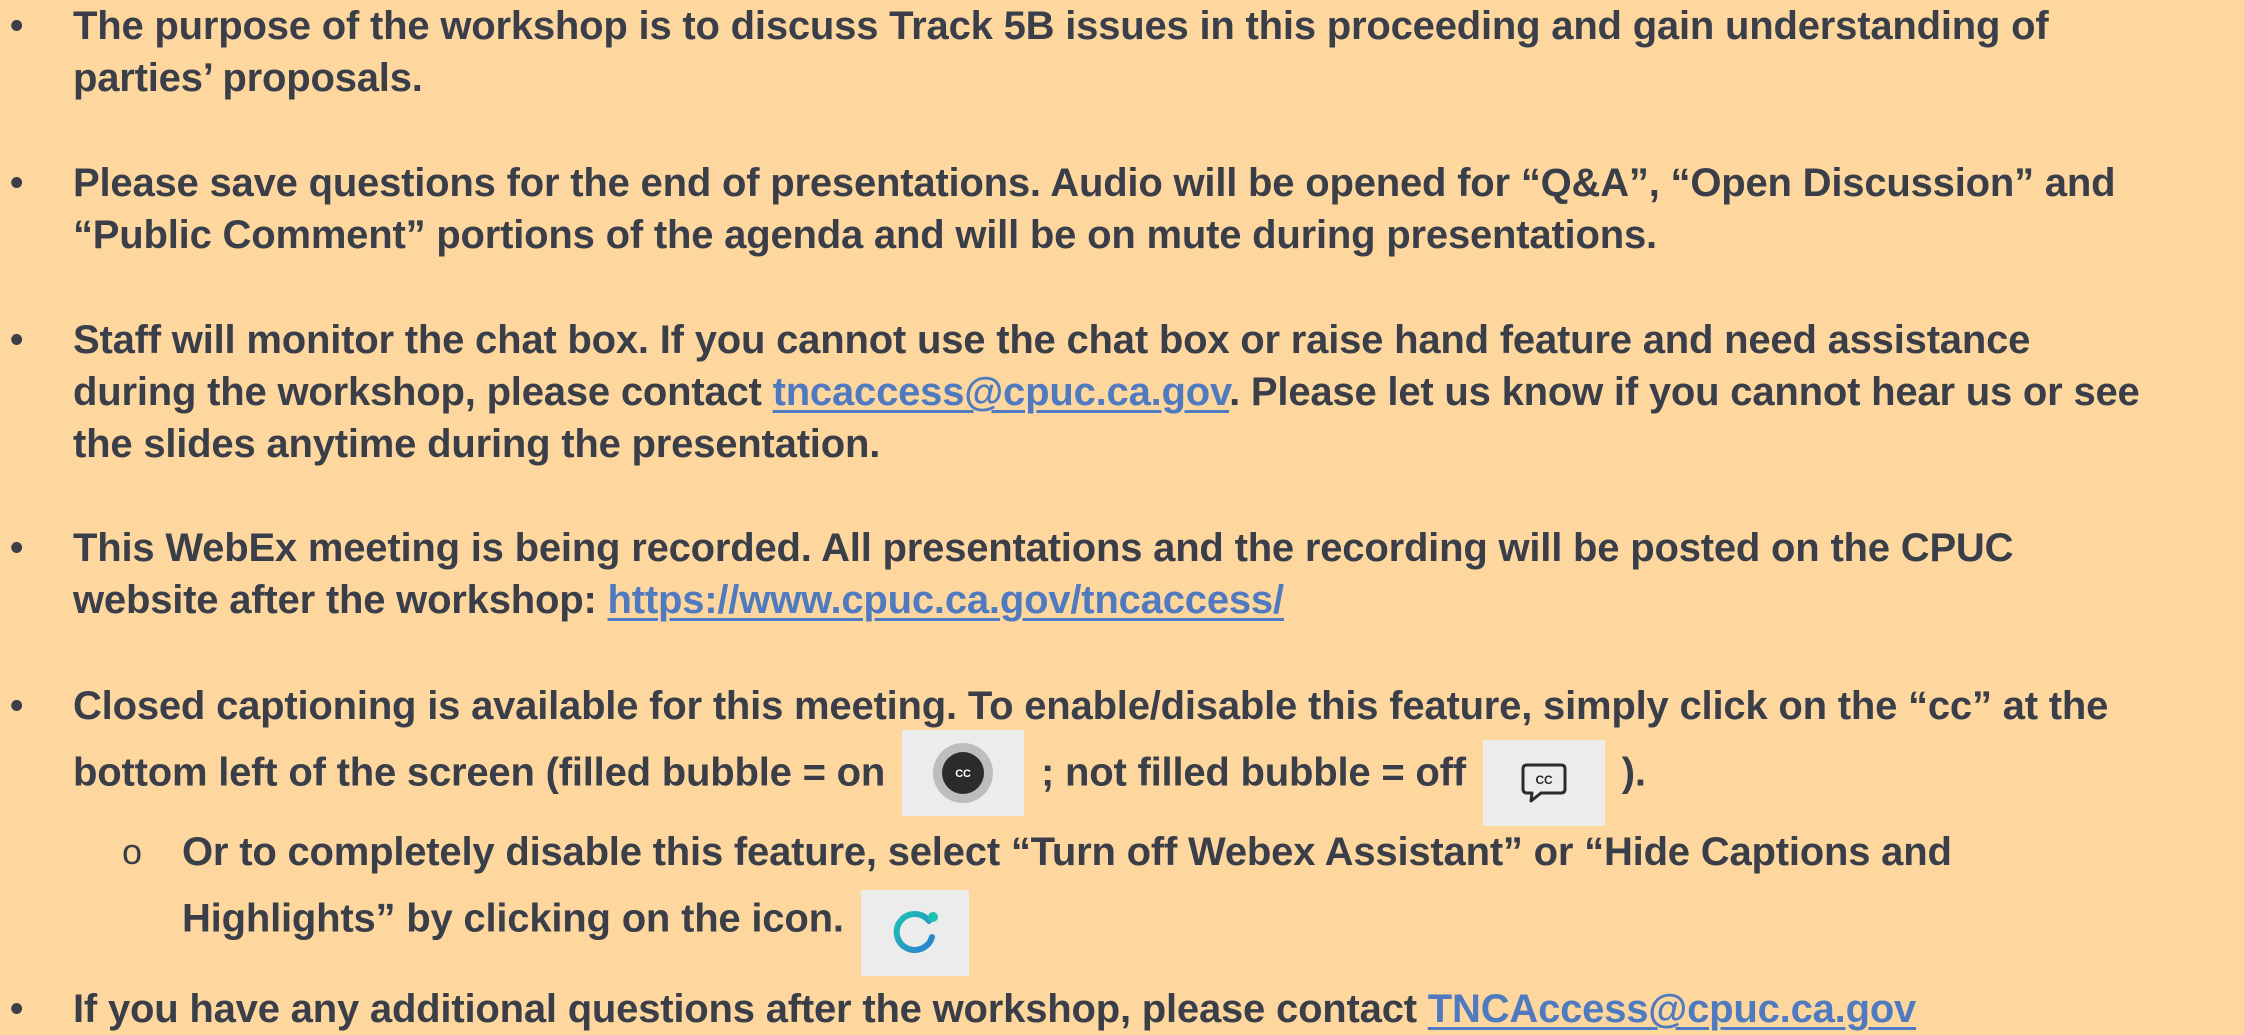 This screenshot has width=2244, height=1035. Describe the element at coordinates (423, 392) in the screenshot. I see `bullet-text: during the workshop, please contact` at that location.